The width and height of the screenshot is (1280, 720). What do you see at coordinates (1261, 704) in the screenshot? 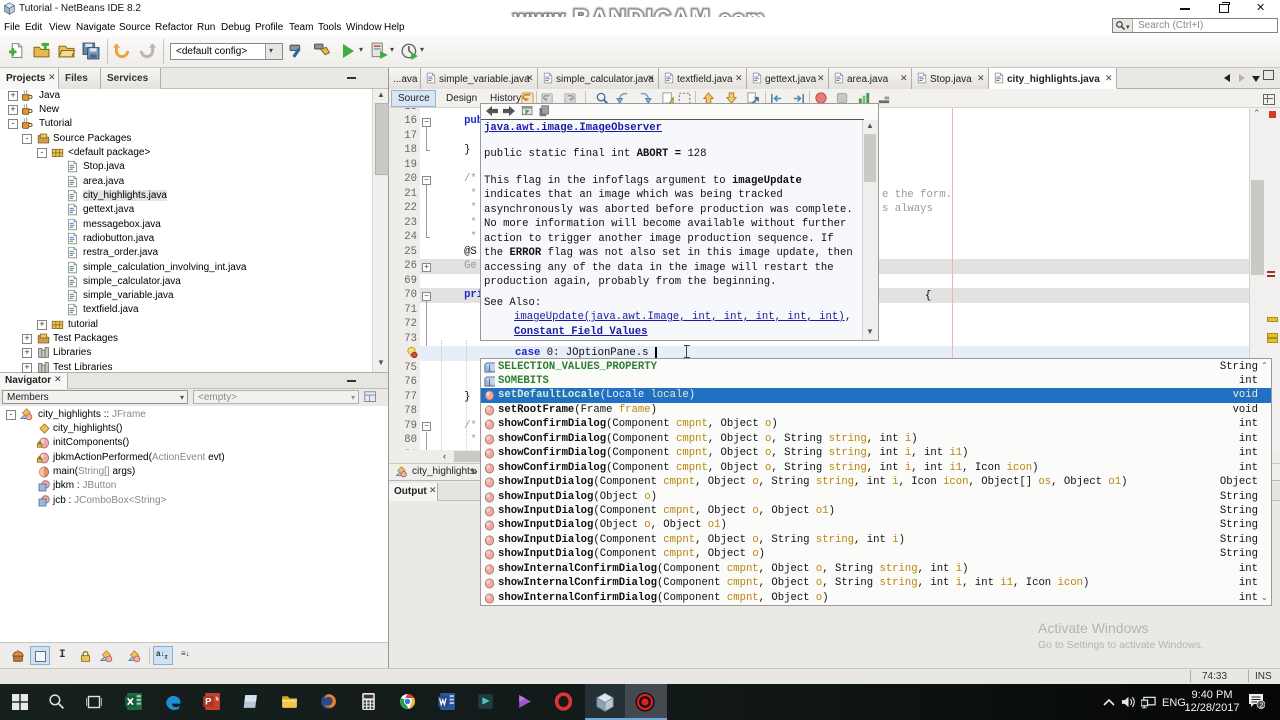
I see `svg-text: 2` at bounding box center [1261, 704].